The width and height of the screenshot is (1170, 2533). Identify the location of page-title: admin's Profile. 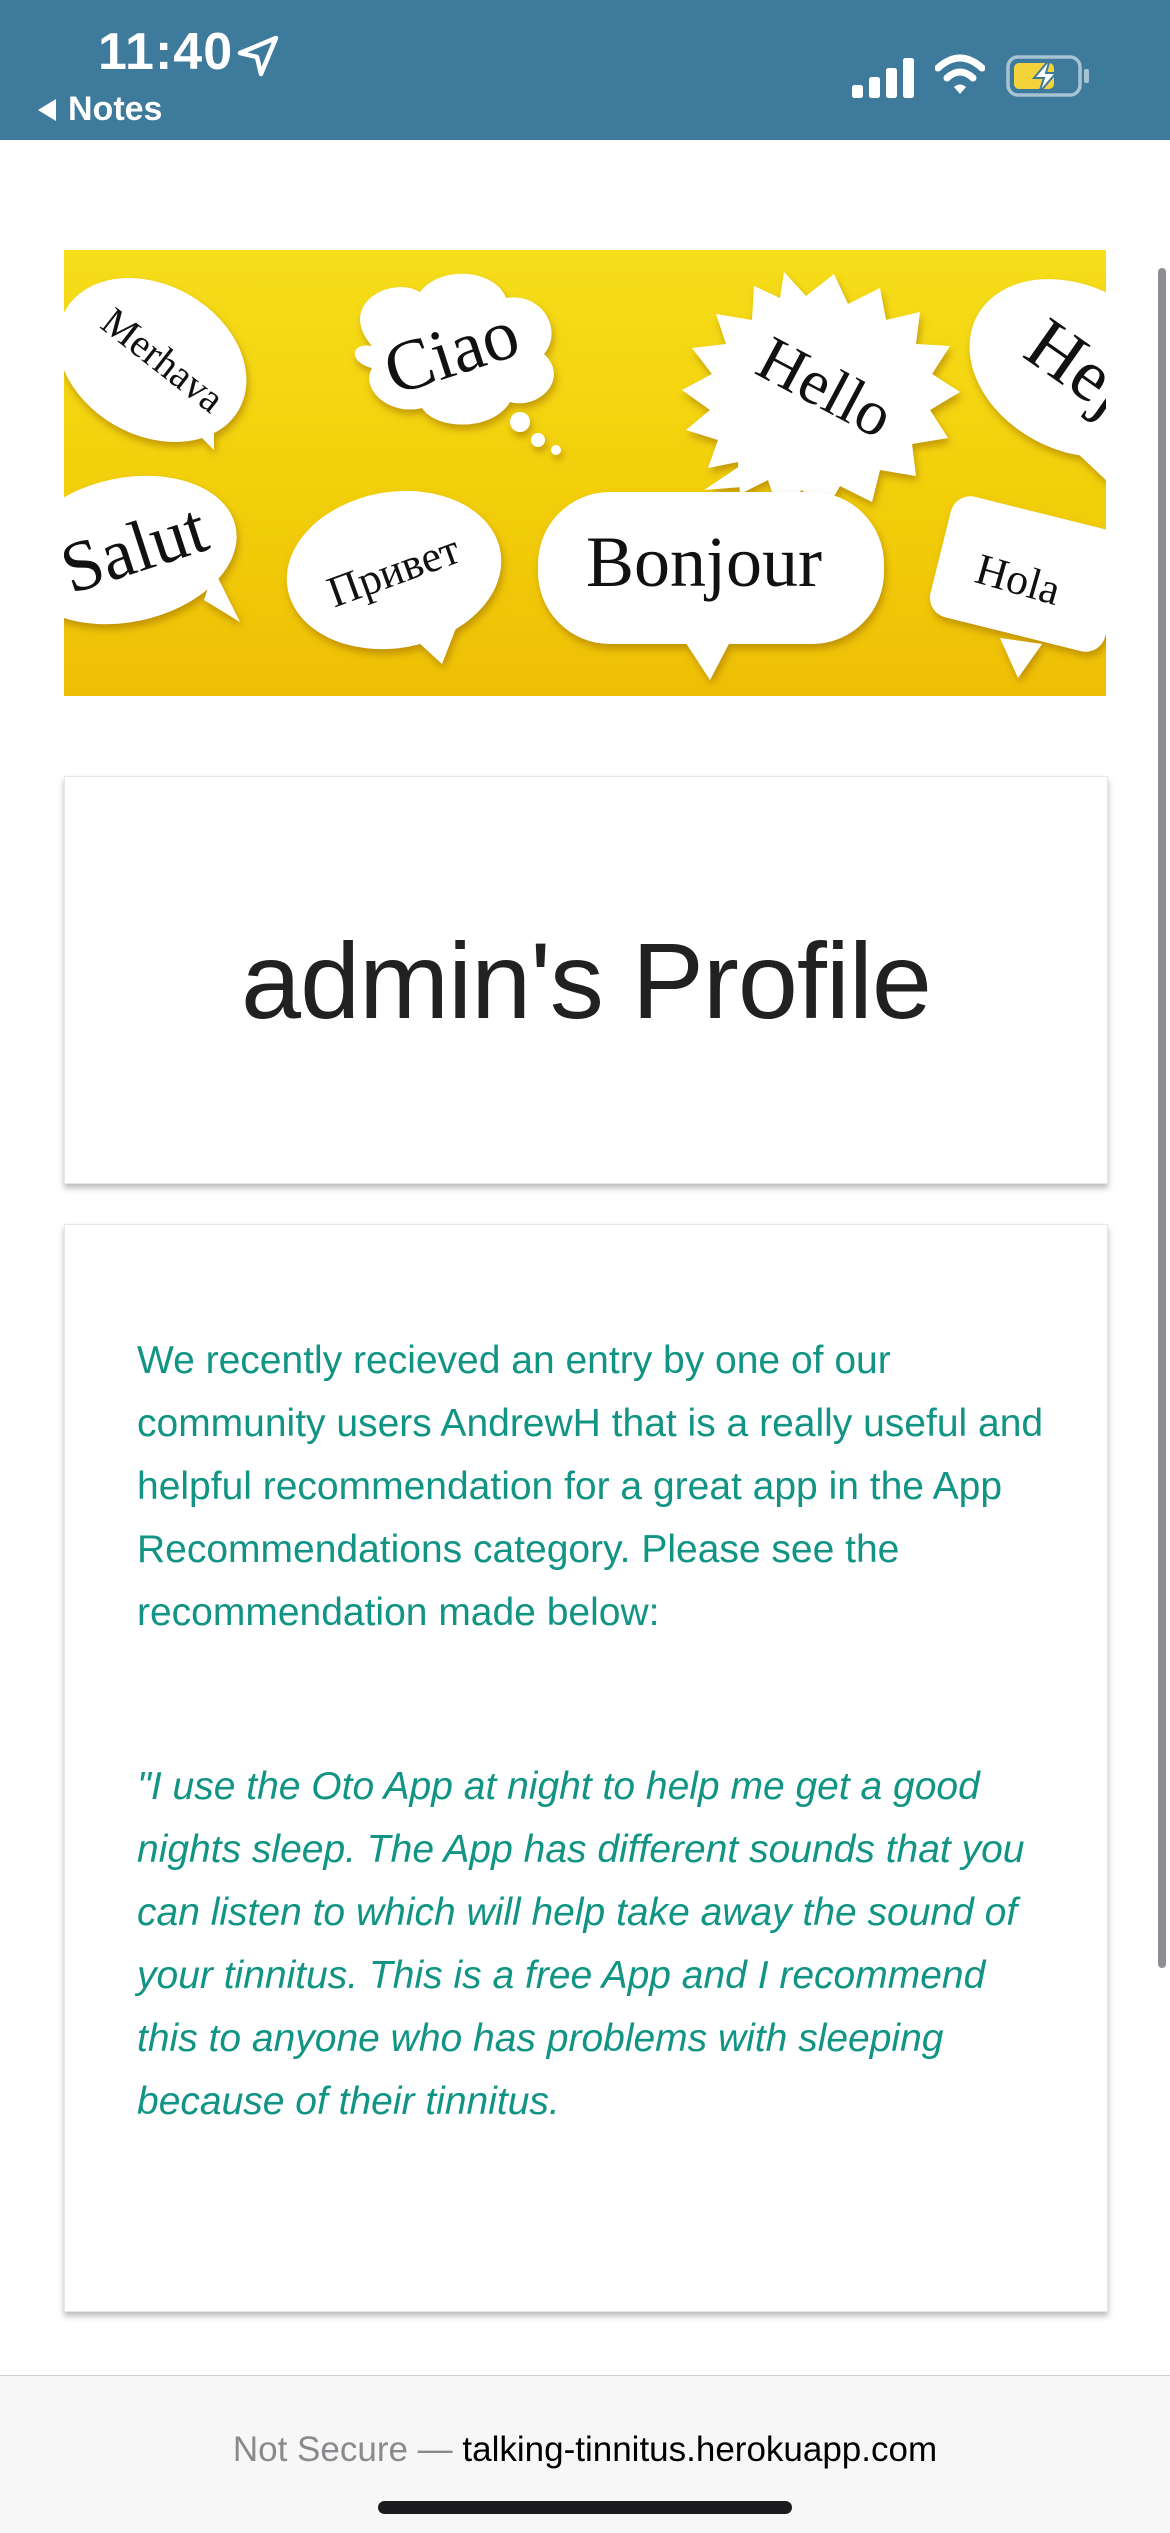
(586, 980).